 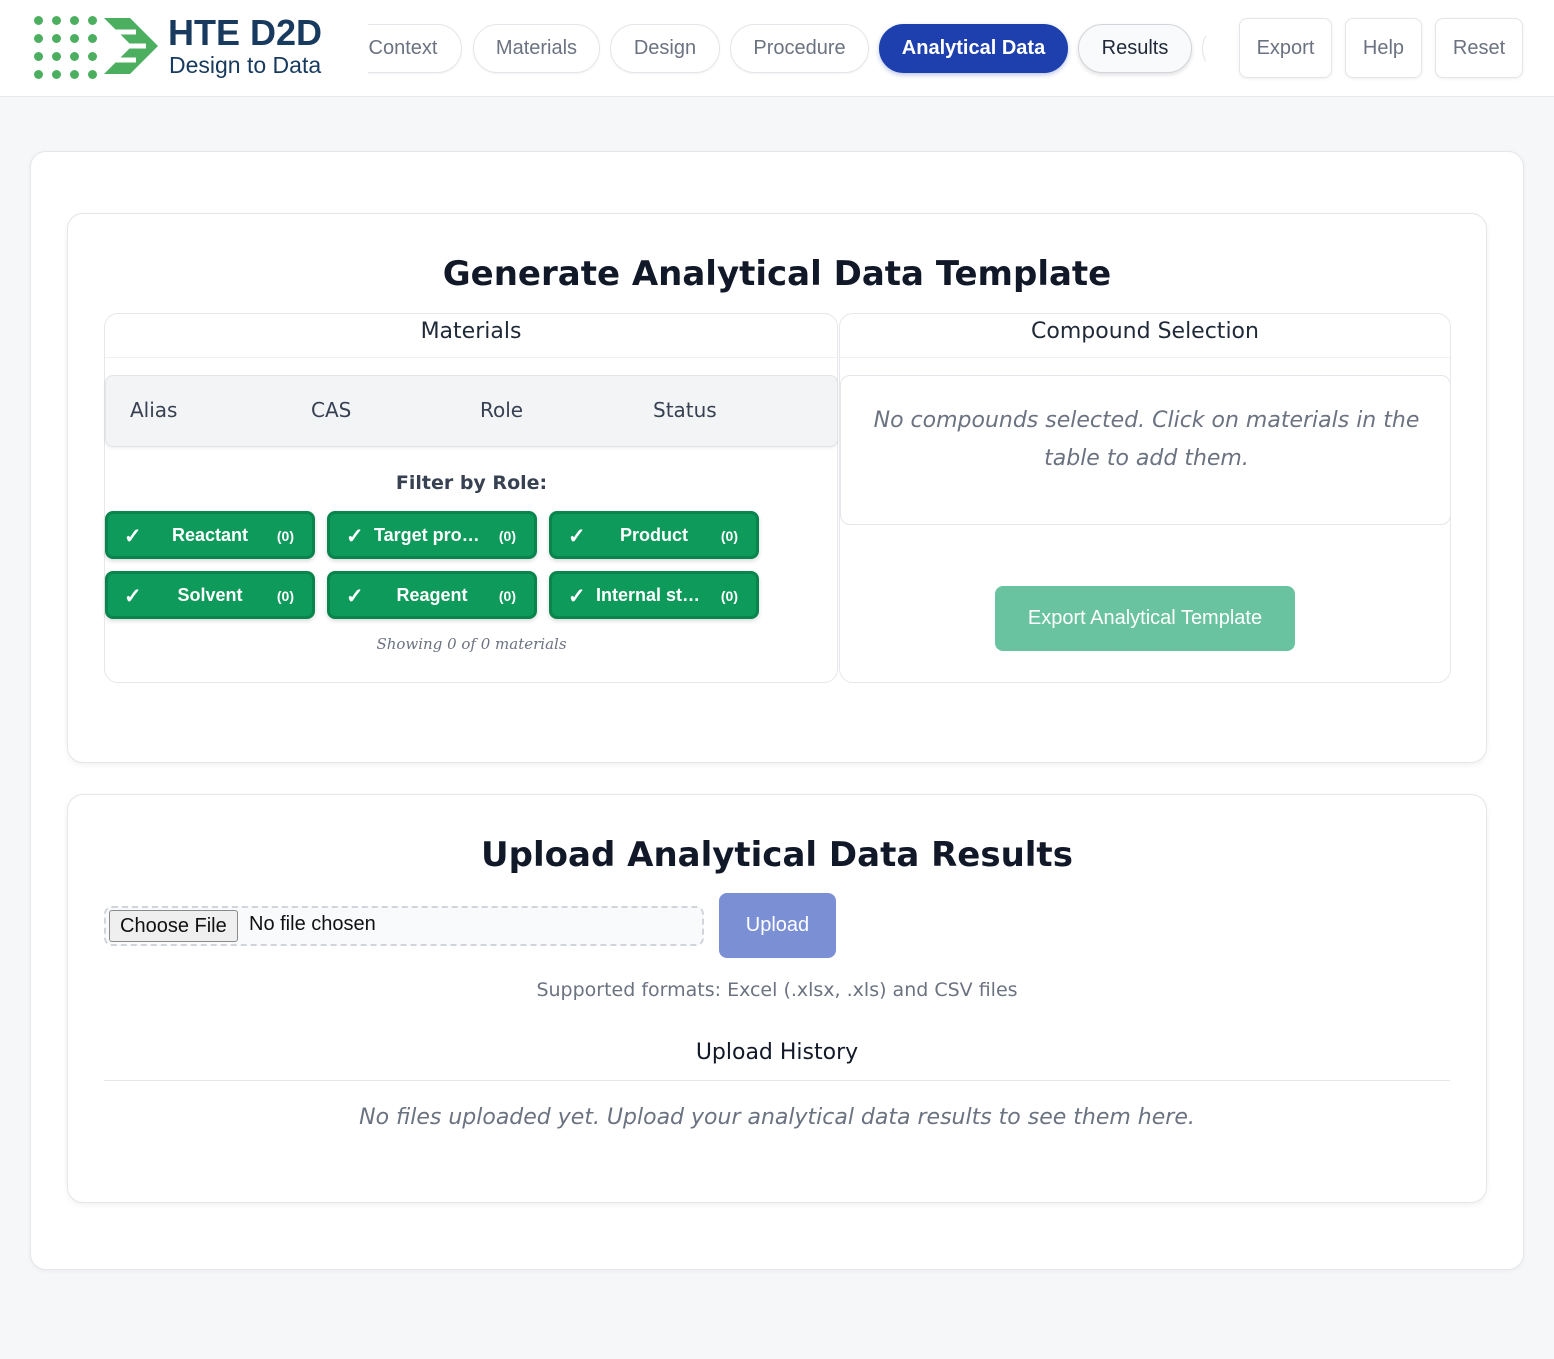 I want to click on filter-product: ✓ Product (0), so click(x=654, y=535).